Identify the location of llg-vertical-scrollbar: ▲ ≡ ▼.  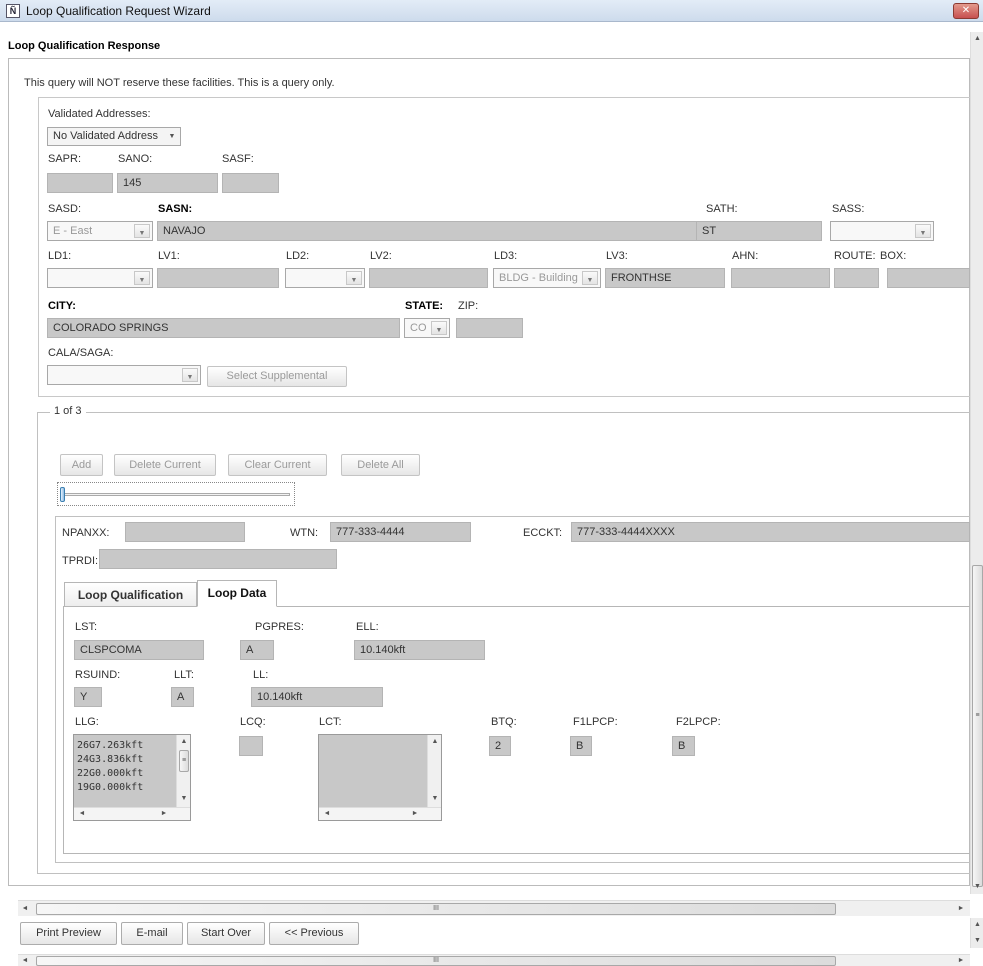
(183, 771).